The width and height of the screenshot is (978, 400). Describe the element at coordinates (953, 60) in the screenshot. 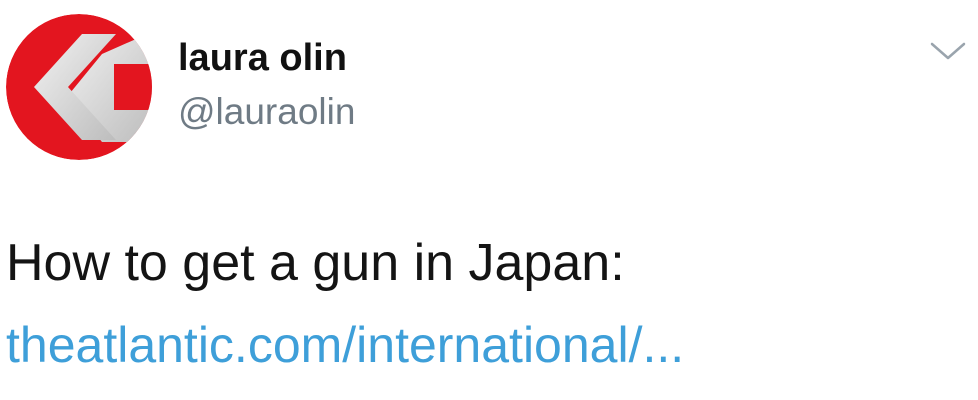

I see `chevron-down-icon` at that location.